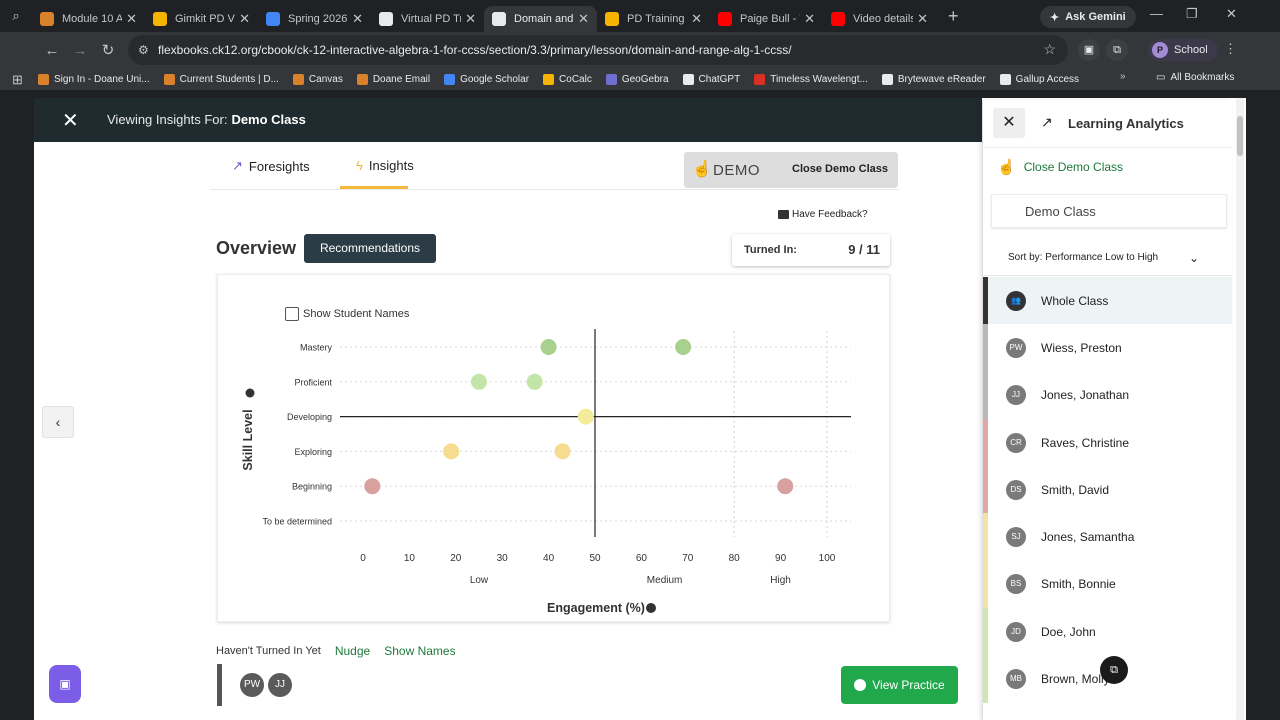 This screenshot has height=720, width=1280. Describe the element at coordinates (651, 608) in the screenshot. I see `info-icon` at that location.